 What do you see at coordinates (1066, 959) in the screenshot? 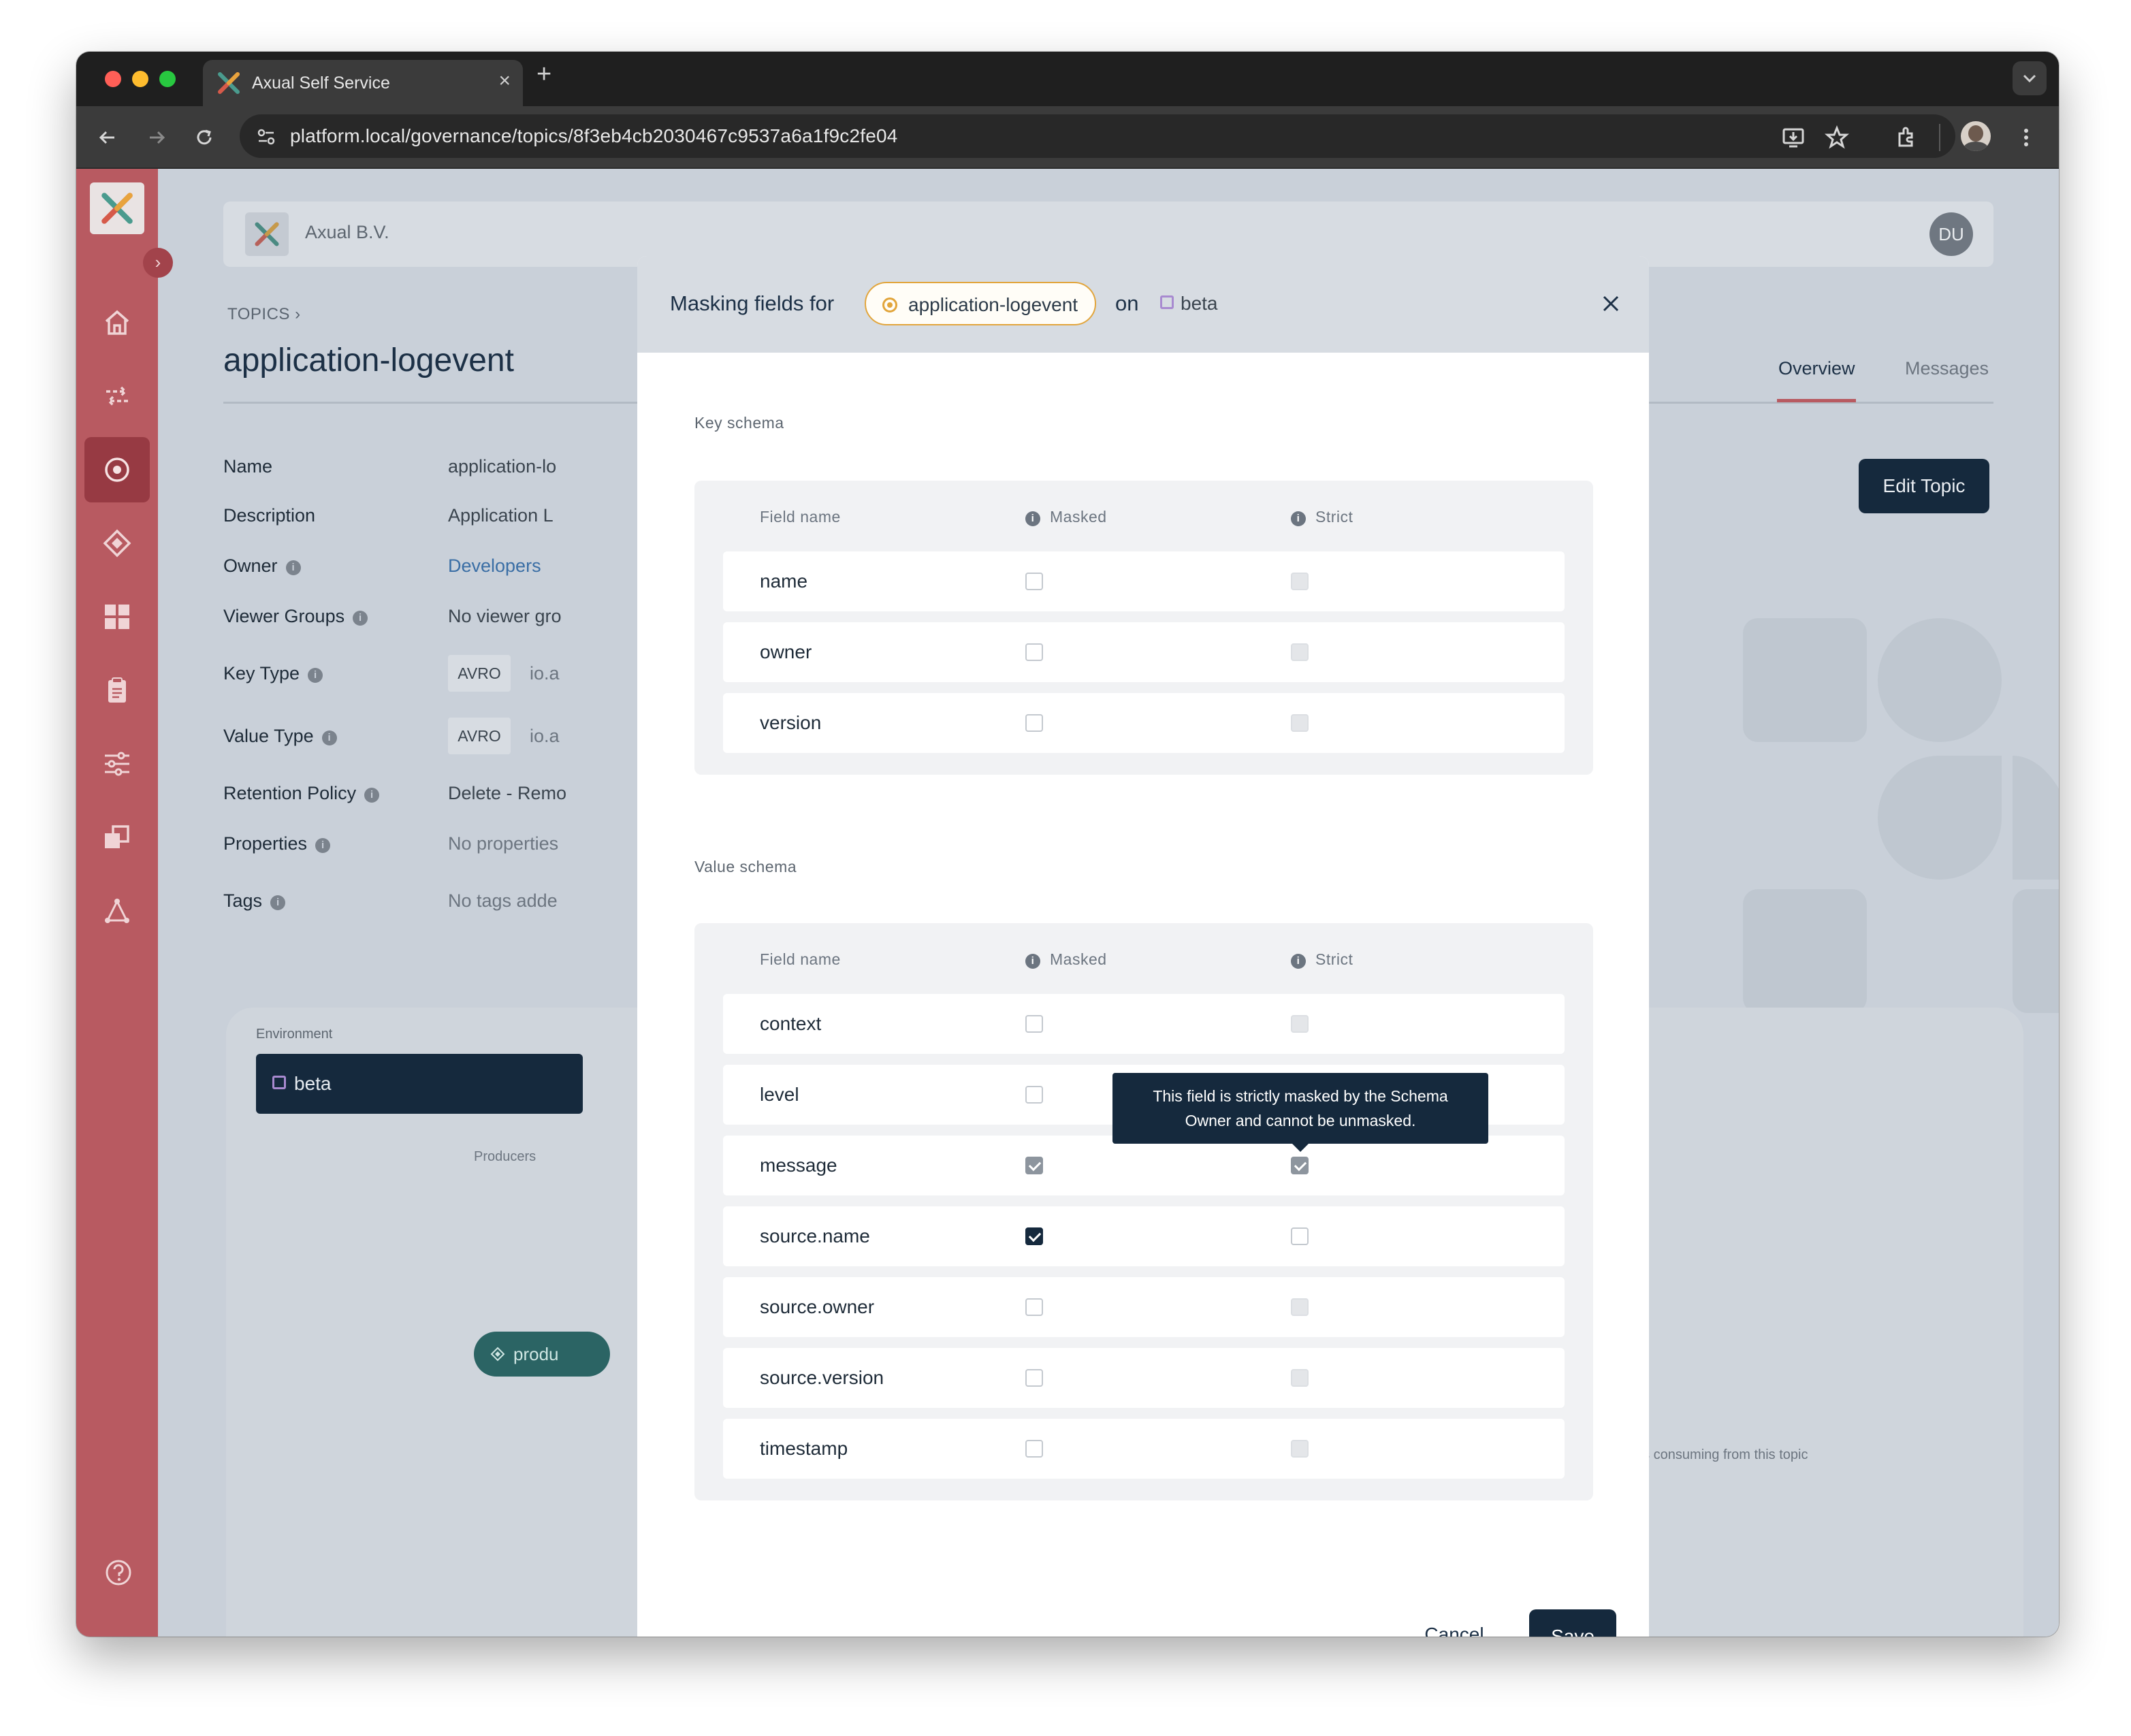
I see `masked-header: i Masked` at bounding box center [1066, 959].